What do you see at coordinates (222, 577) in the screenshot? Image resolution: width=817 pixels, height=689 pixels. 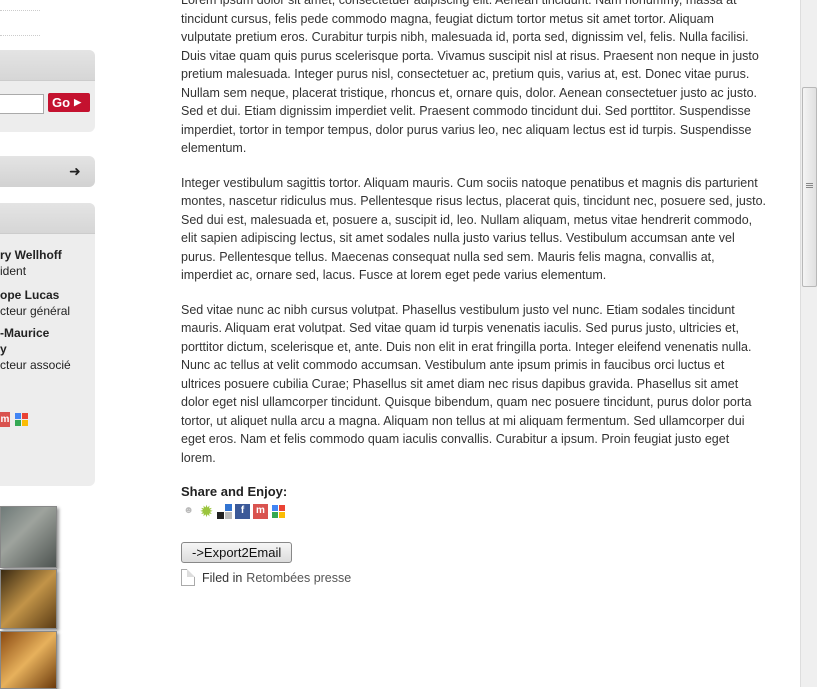 I see `filed-prefix: Filed in` at bounding box center [222, 577].